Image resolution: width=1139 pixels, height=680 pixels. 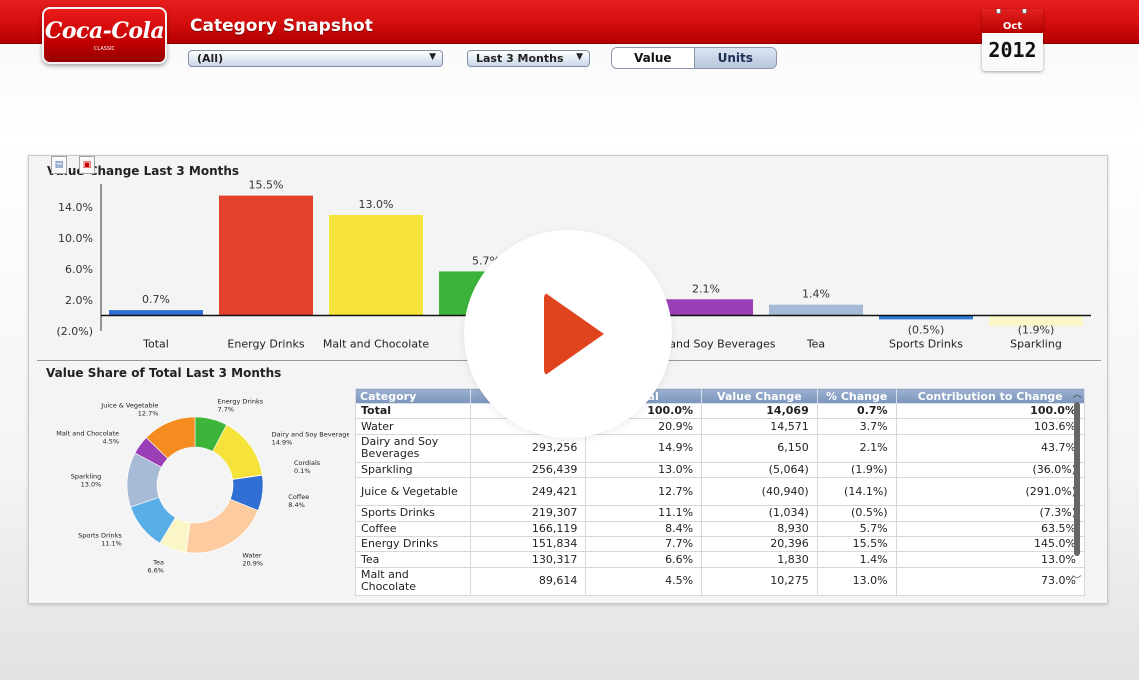 I want to click on donut-slice-label: Malt and Chocolate, so click(x=87, y=433).